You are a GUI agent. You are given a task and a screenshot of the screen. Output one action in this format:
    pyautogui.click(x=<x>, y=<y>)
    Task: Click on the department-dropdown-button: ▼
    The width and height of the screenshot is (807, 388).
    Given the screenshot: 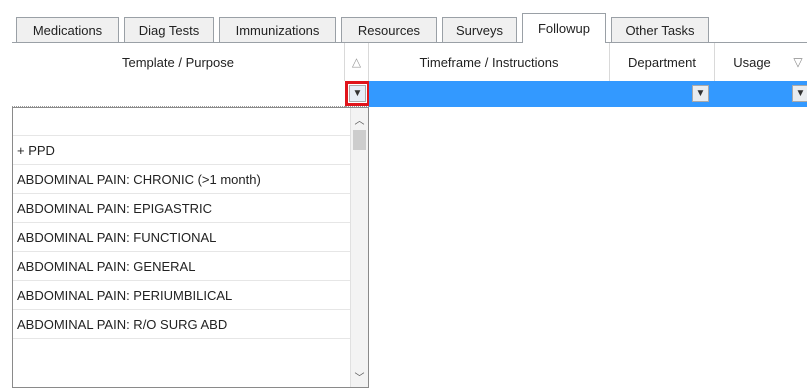 What is the action you would take?
    pyautogui.click(x=700, y=93)
    